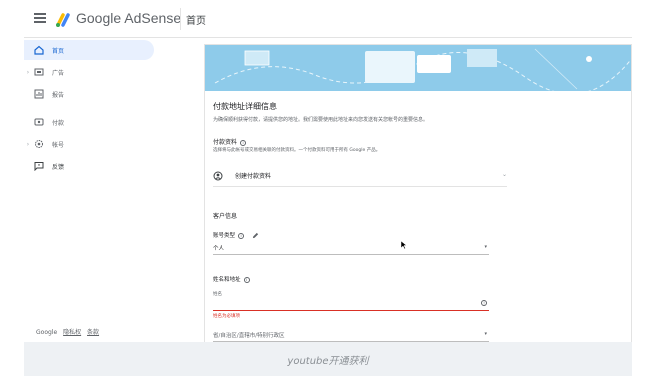 This screenshot has width=652, height=376. I want to click on mouse-pointer-icon, so click(404, 245).